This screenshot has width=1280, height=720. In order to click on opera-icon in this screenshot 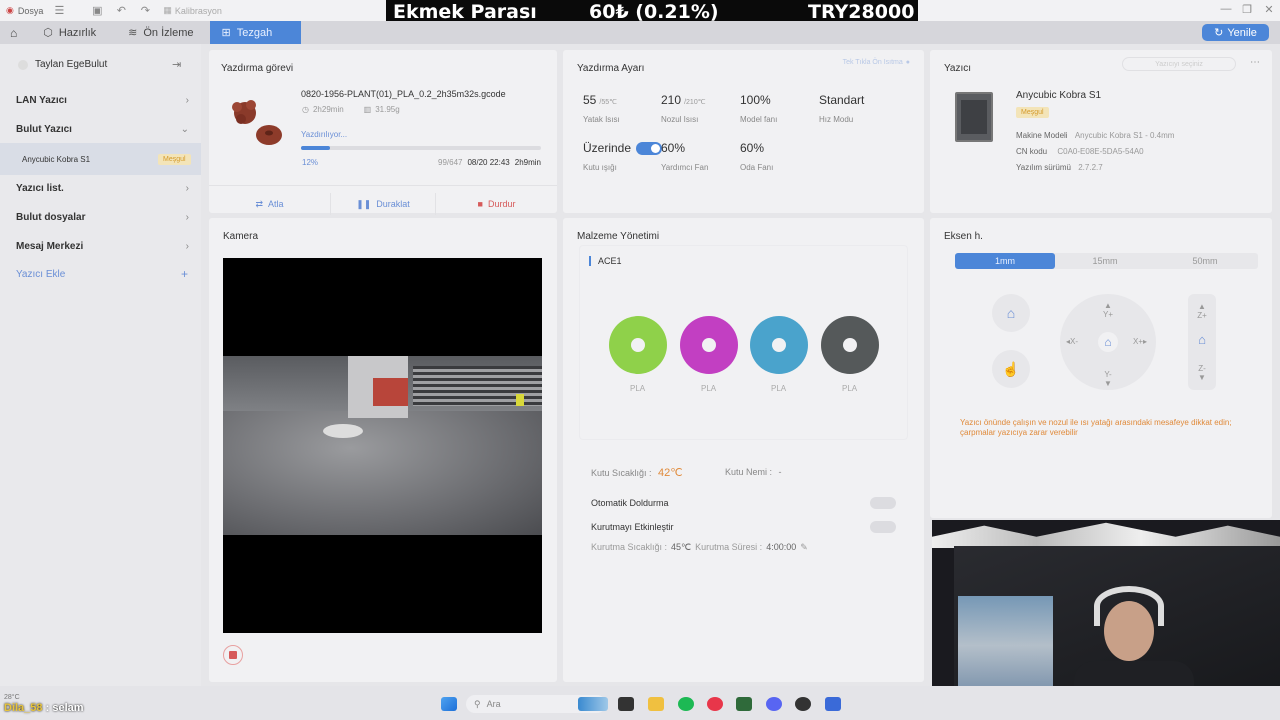, I will do `click(715, 704)`.